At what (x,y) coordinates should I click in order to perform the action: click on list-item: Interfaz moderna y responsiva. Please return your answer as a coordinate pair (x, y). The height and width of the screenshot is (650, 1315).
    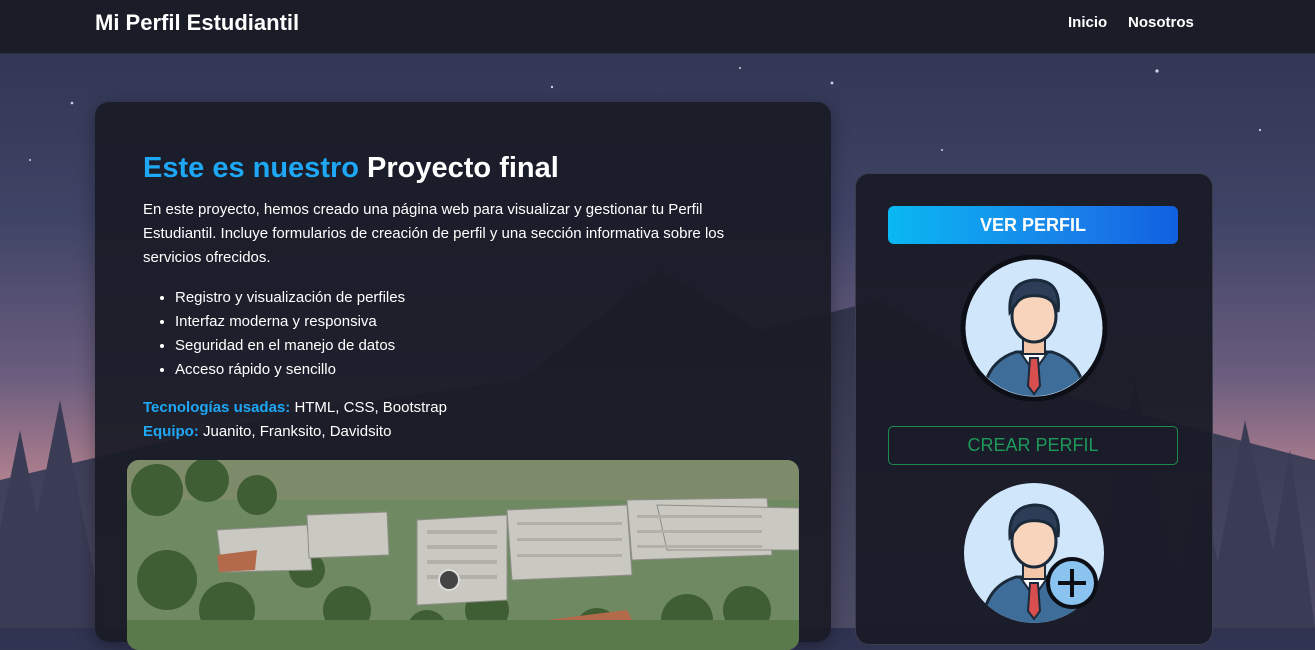
    Looking at the image, I should click on (290, 322).